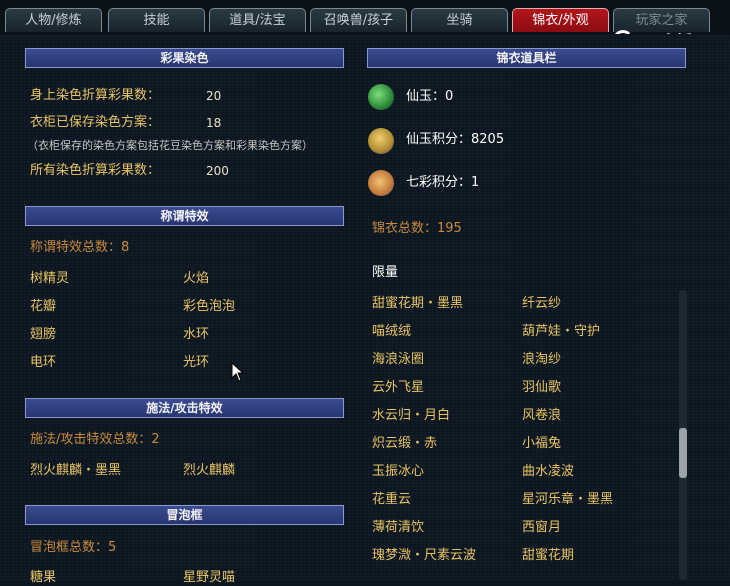  Describe the element at coordinates (567, 500) in the screenshot. I see `outfit-item: 星河乐章・墨黑` at that location.